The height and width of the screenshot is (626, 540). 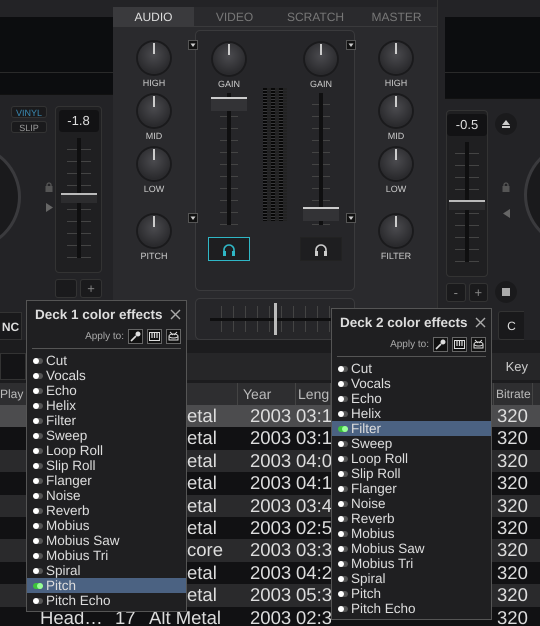 What do you see at coordinates (153, 16) in the screenshot?
I see `mixer-tab: AUDIO` at bounding box center [153, 16].